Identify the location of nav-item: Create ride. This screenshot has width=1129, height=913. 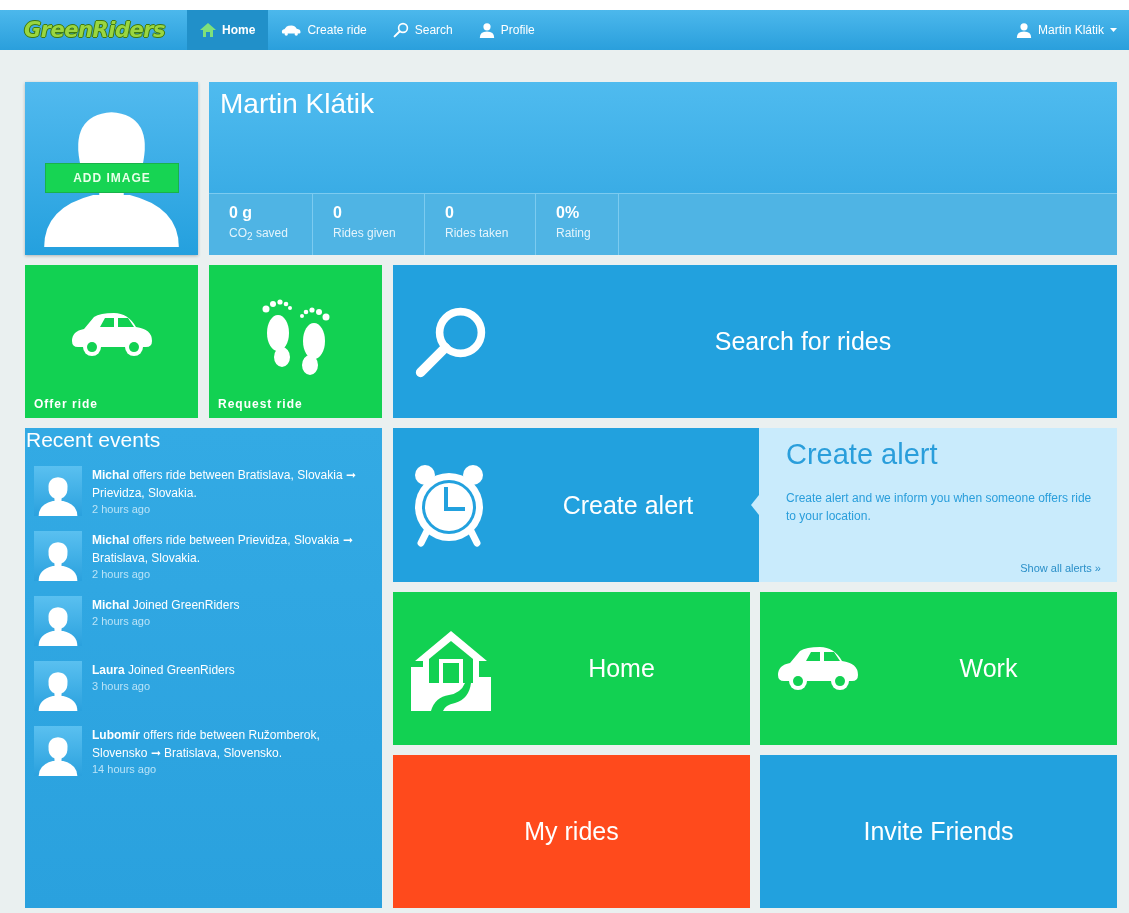
(324, 30).